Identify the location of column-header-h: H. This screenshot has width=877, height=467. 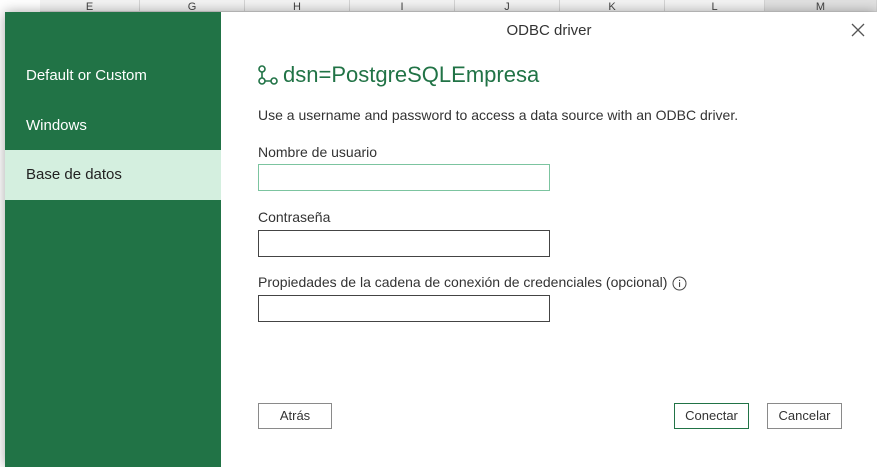
(297, 6).